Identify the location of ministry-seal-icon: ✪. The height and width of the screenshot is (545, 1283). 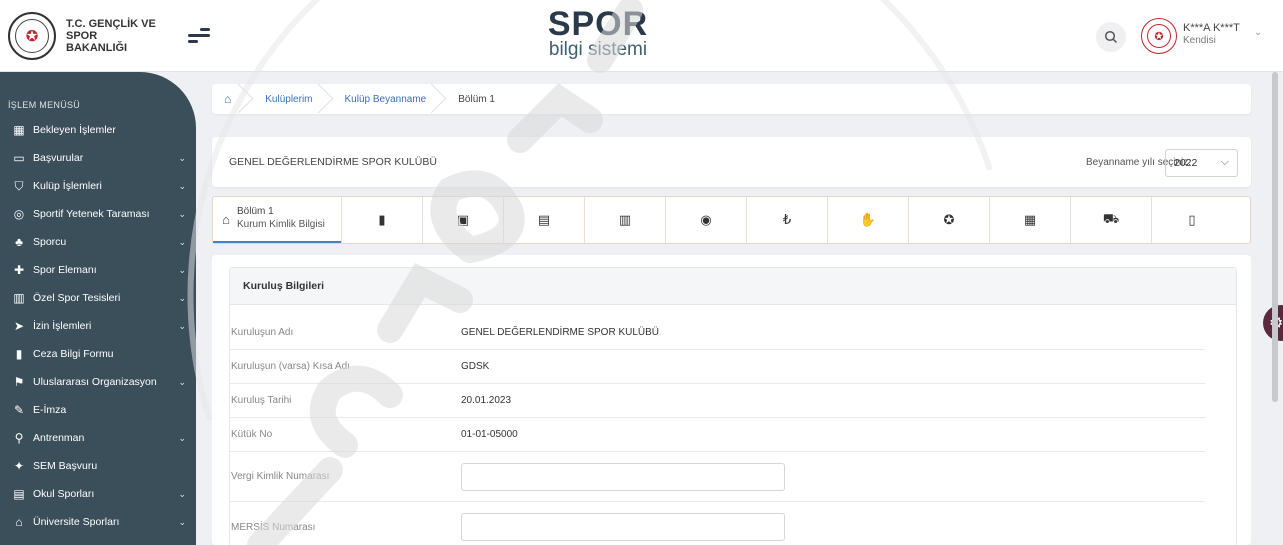
(1159, 36).